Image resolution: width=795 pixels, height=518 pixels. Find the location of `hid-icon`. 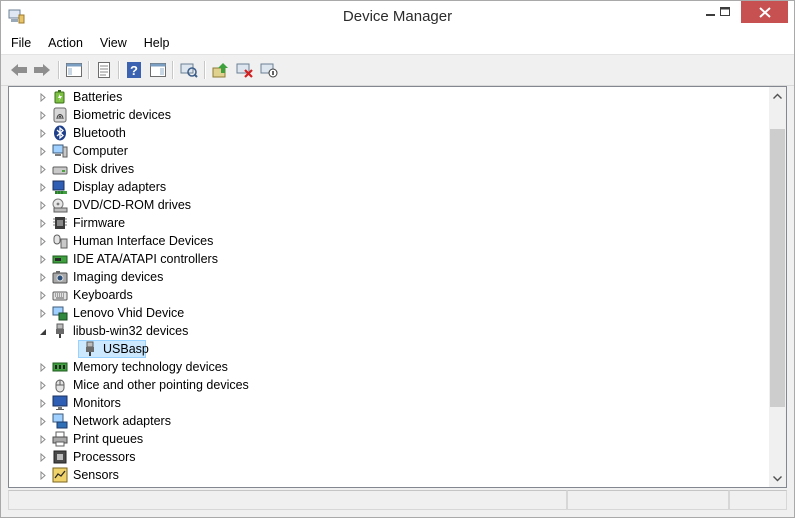

hid-icon is located at coordinates (60, 241).